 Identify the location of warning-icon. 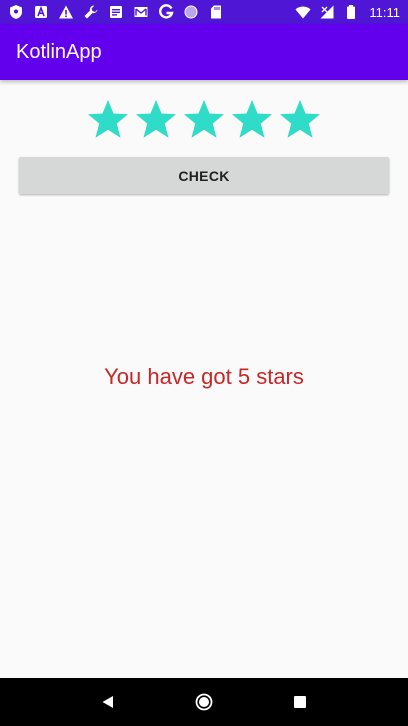
(66, 12).